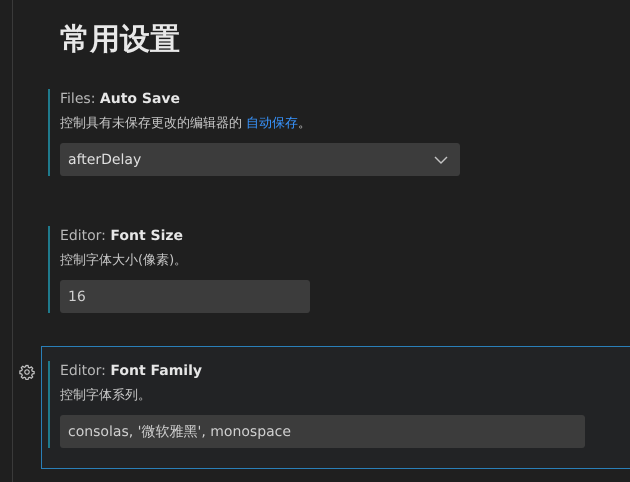 Image resolution: width=630 pixels, height=482 pixels. I want to click on input-field: 16, so click(185, 296).